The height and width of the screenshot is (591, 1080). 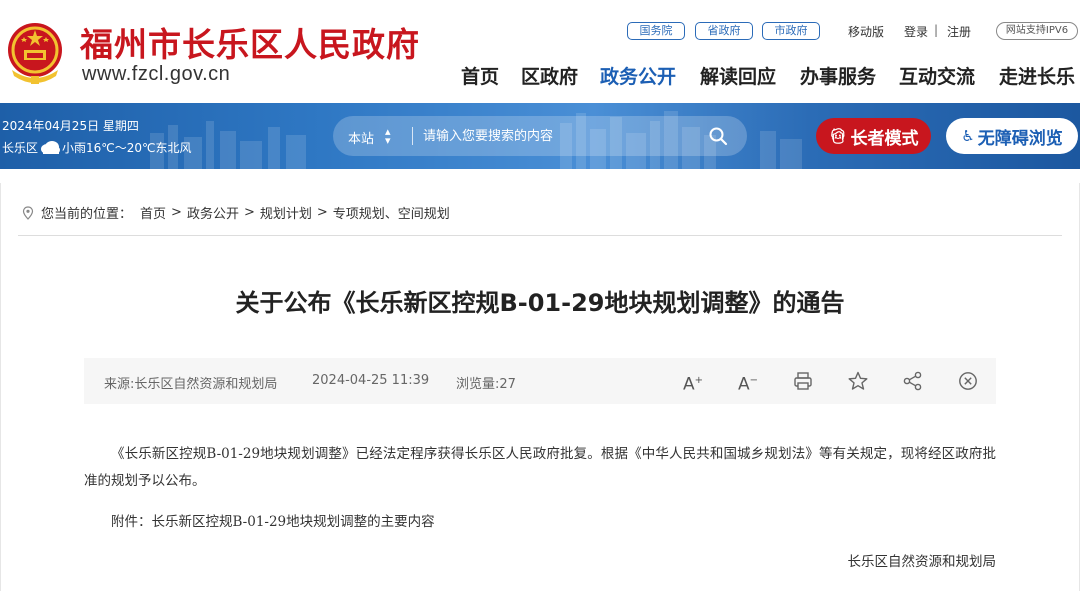 What do you see at coordinates (0, 387) in the screenshot?
I see `frame-border-left` at bounding box center [0, 387].